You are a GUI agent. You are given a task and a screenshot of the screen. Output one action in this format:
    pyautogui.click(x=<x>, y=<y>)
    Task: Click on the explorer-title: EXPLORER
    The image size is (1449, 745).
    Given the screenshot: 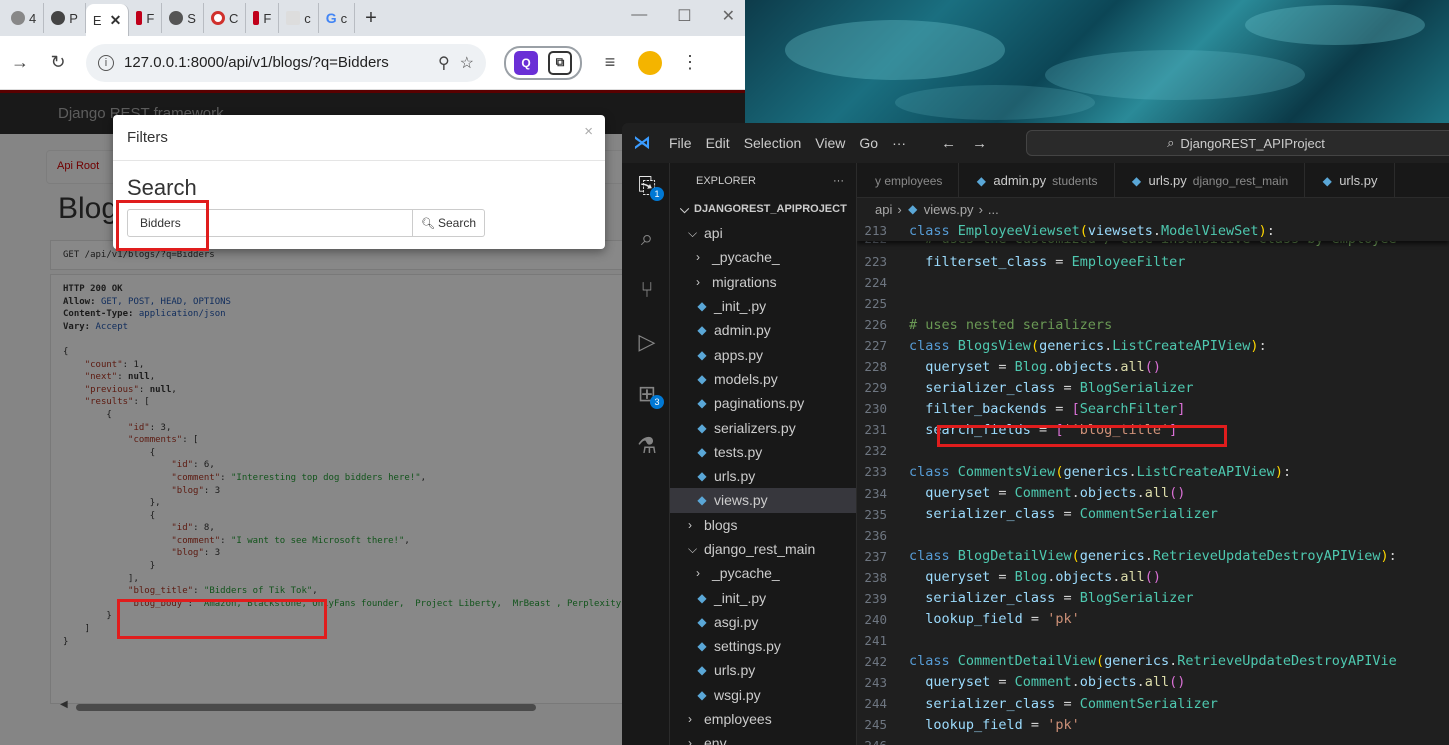 What is the action you would take?
    pyautogui.click(x=726, y=181)
    